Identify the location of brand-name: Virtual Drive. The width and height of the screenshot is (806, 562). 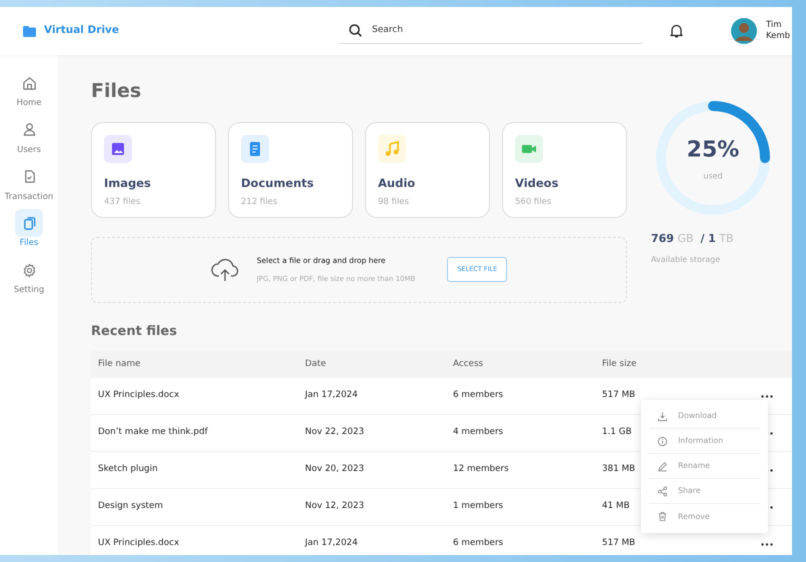
(82, 31).